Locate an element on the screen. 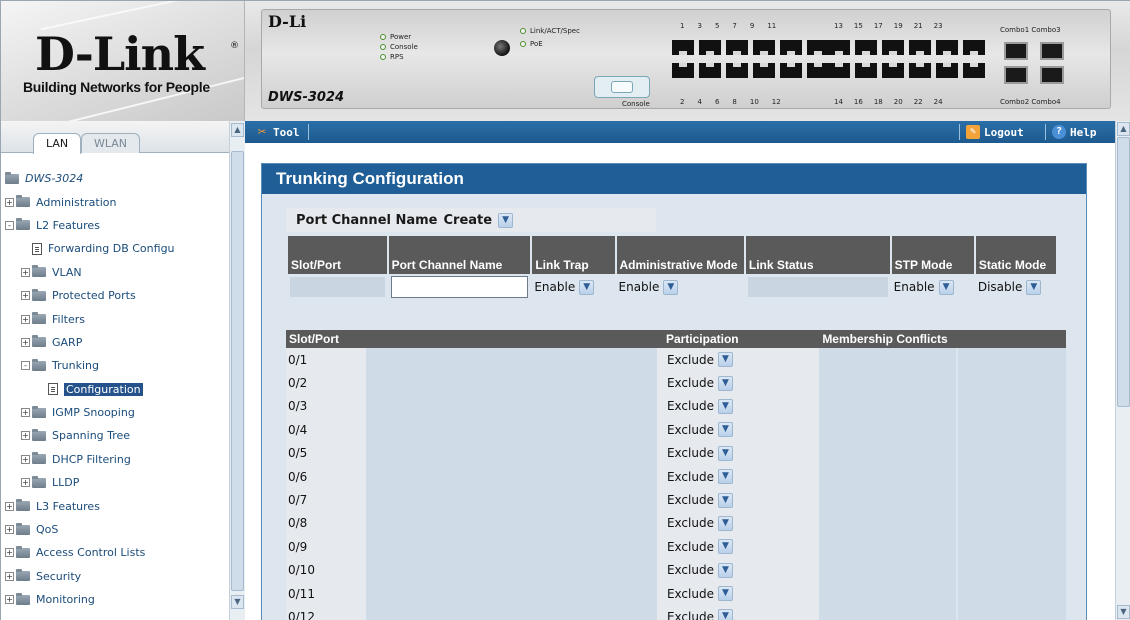  tree-item-label: DHCP Filtering is located at coordinates (91, 459).